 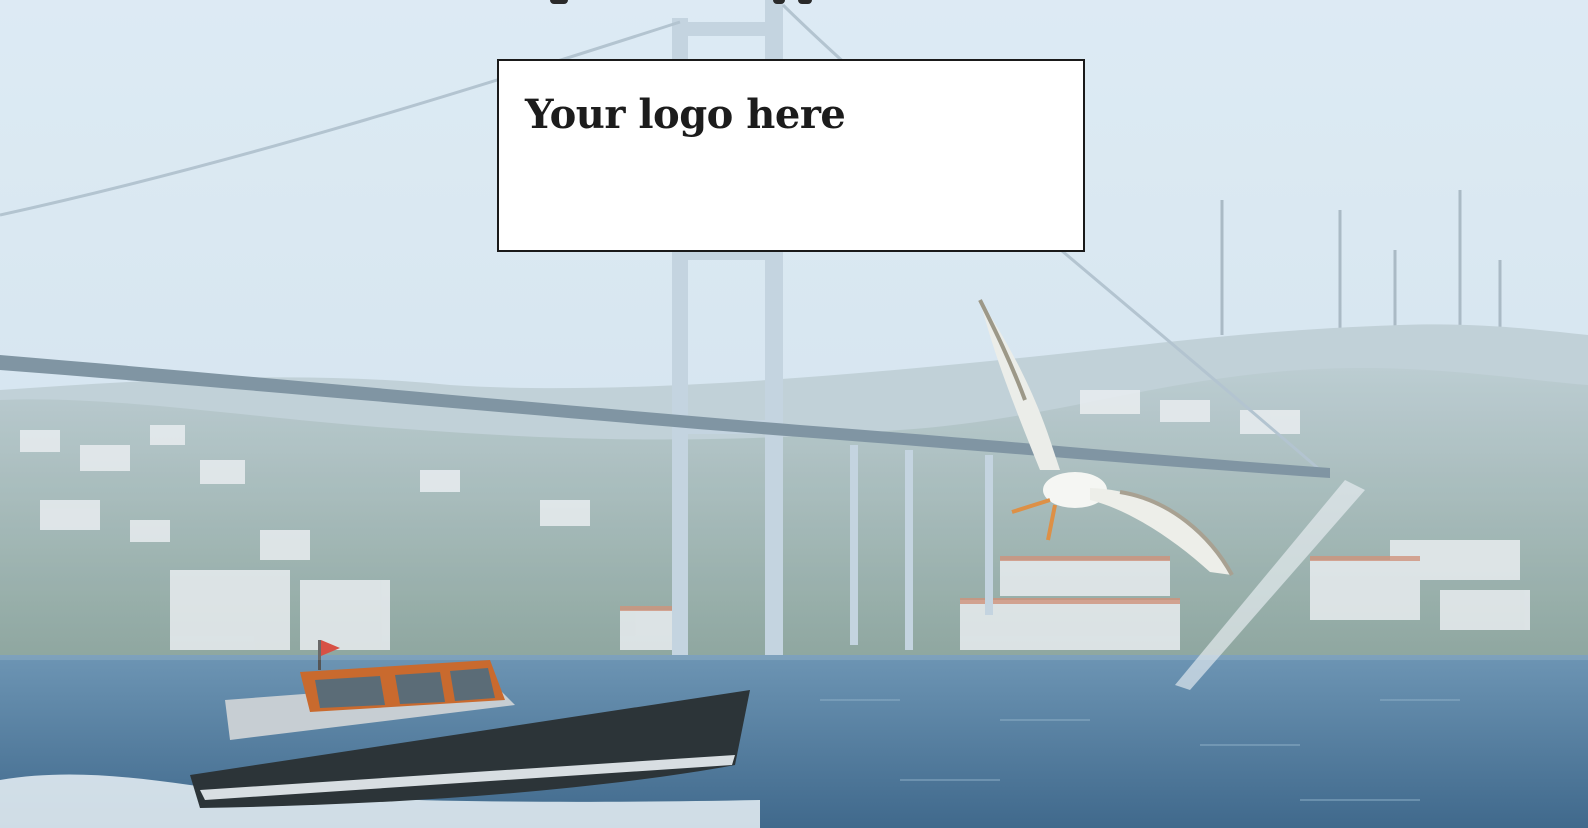 What do you see at coordinates (685, 114) in the screenshot?
I see `logo-placeholder-text: Your logo here` at bounding box center [685, 114].